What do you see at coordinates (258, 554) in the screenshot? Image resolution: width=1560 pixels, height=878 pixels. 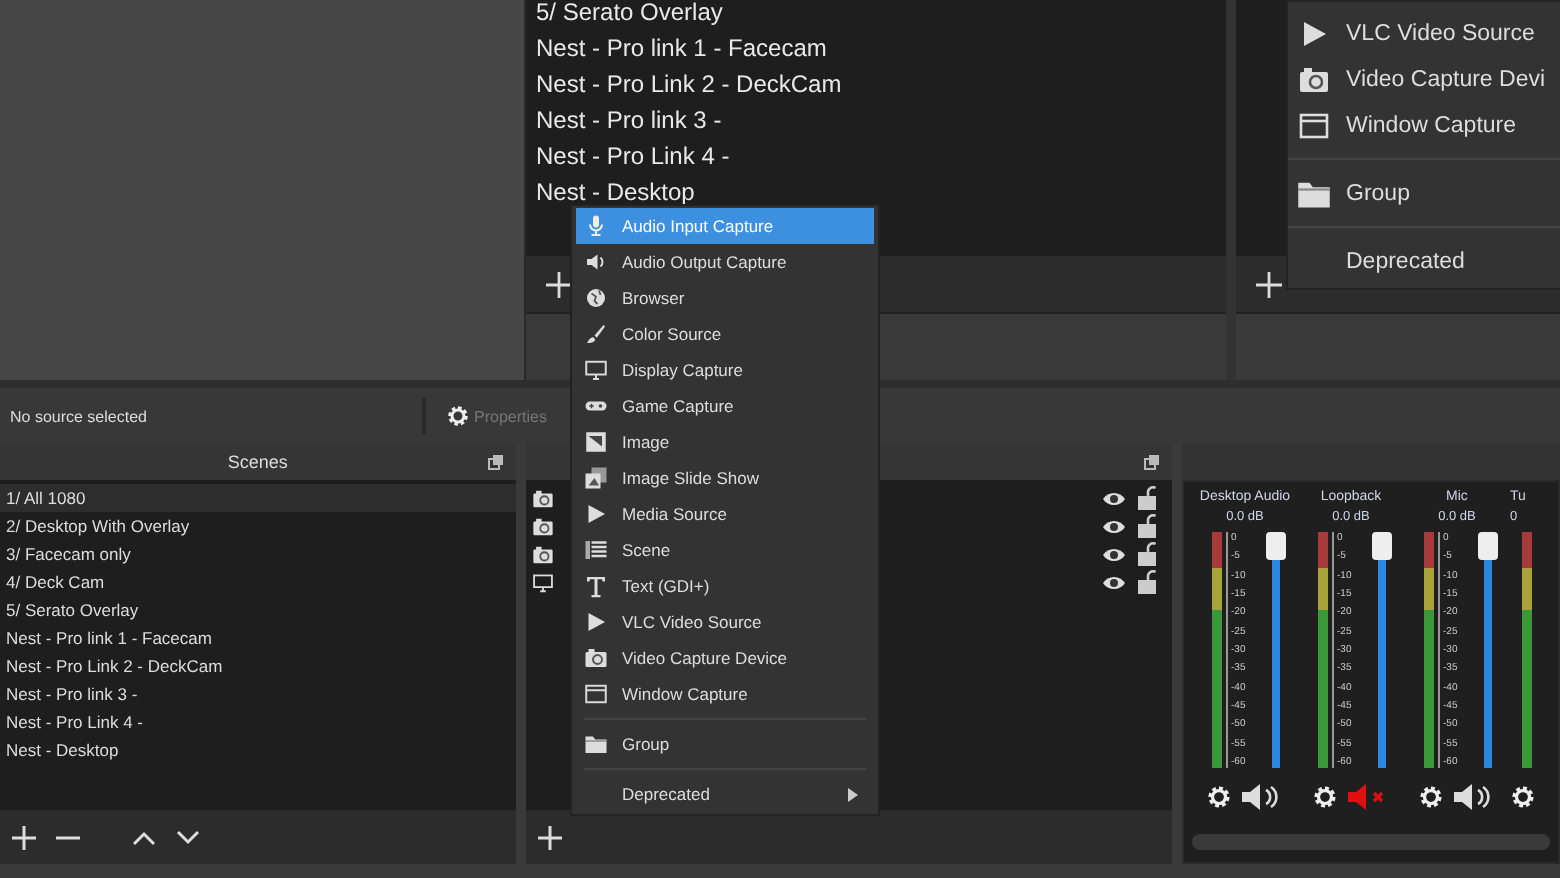 I see `list-item: 3/ Facecam only` at bounding box center [258, 554].